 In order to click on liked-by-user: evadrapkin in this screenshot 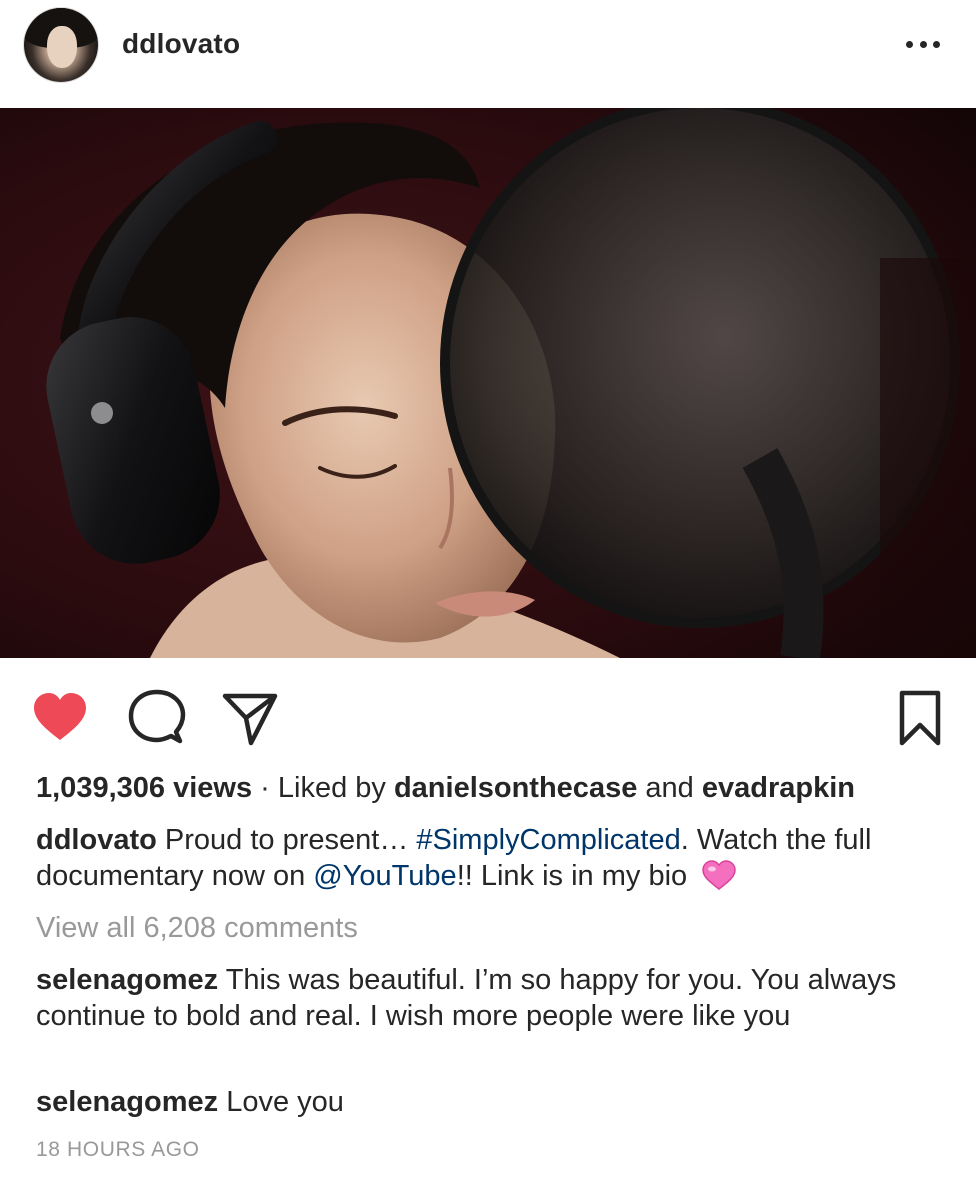, I will do `click(778, 788)`.